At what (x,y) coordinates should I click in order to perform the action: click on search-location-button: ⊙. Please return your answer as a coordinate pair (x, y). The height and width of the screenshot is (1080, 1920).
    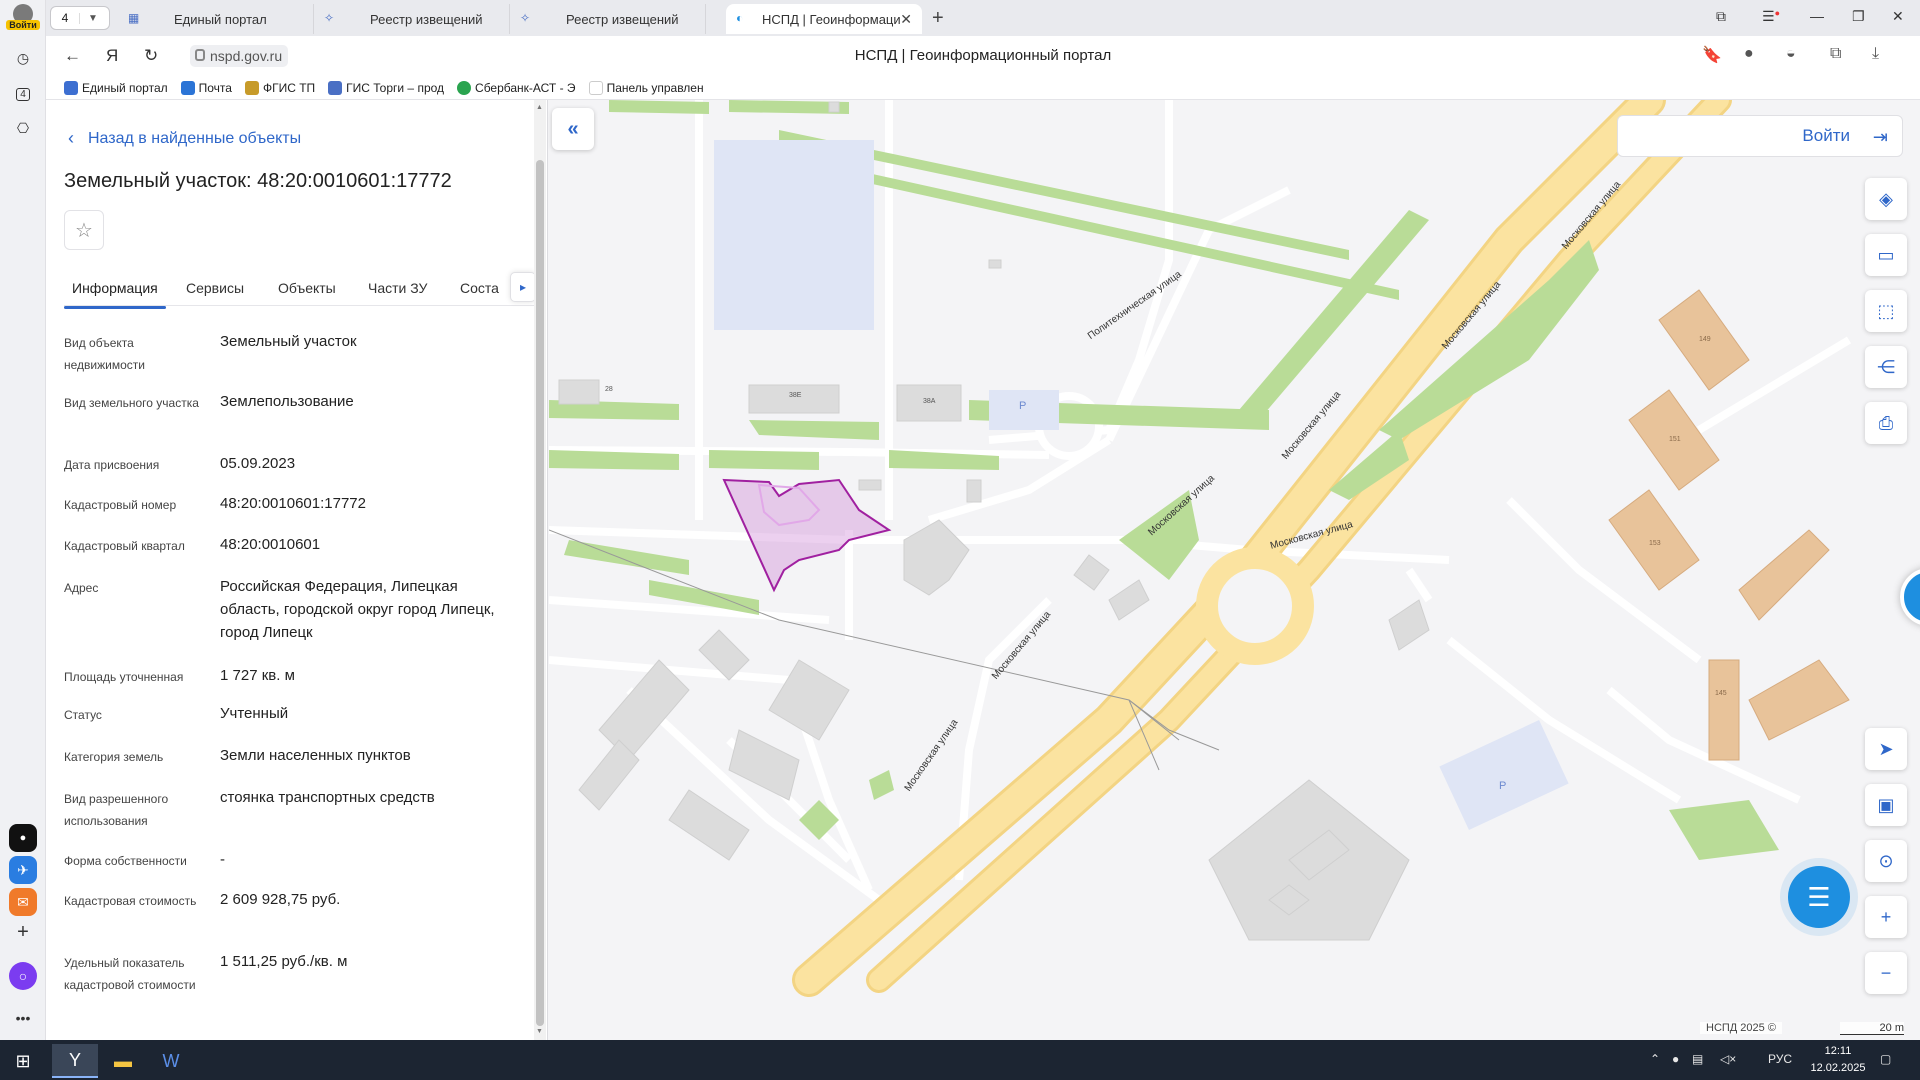
    Looking at the image, I should click on (1886, 861).